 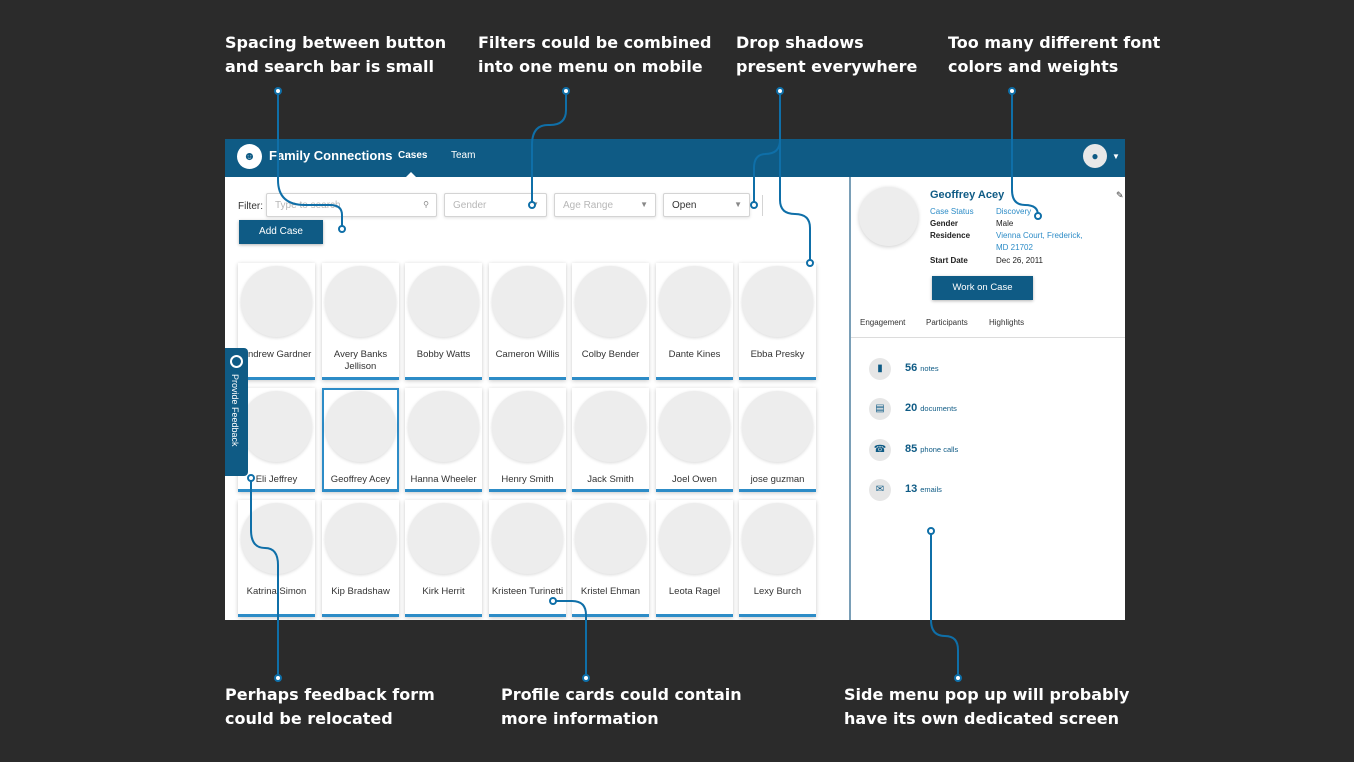 What do you see at coordinates (938, 408) in the screenshot?
I see `stat-label: documents` at bounding box center [938, 408].